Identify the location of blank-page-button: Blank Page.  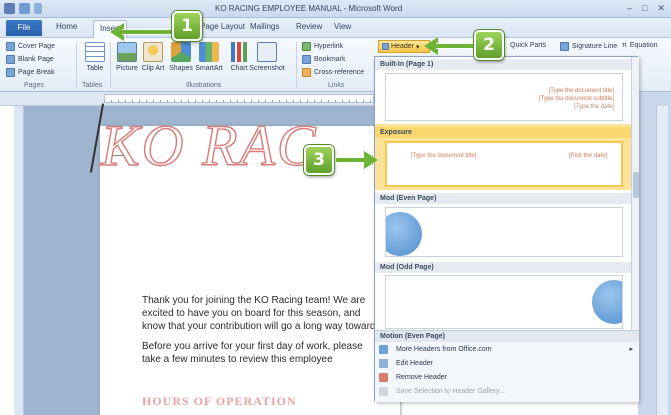
(30, 59).